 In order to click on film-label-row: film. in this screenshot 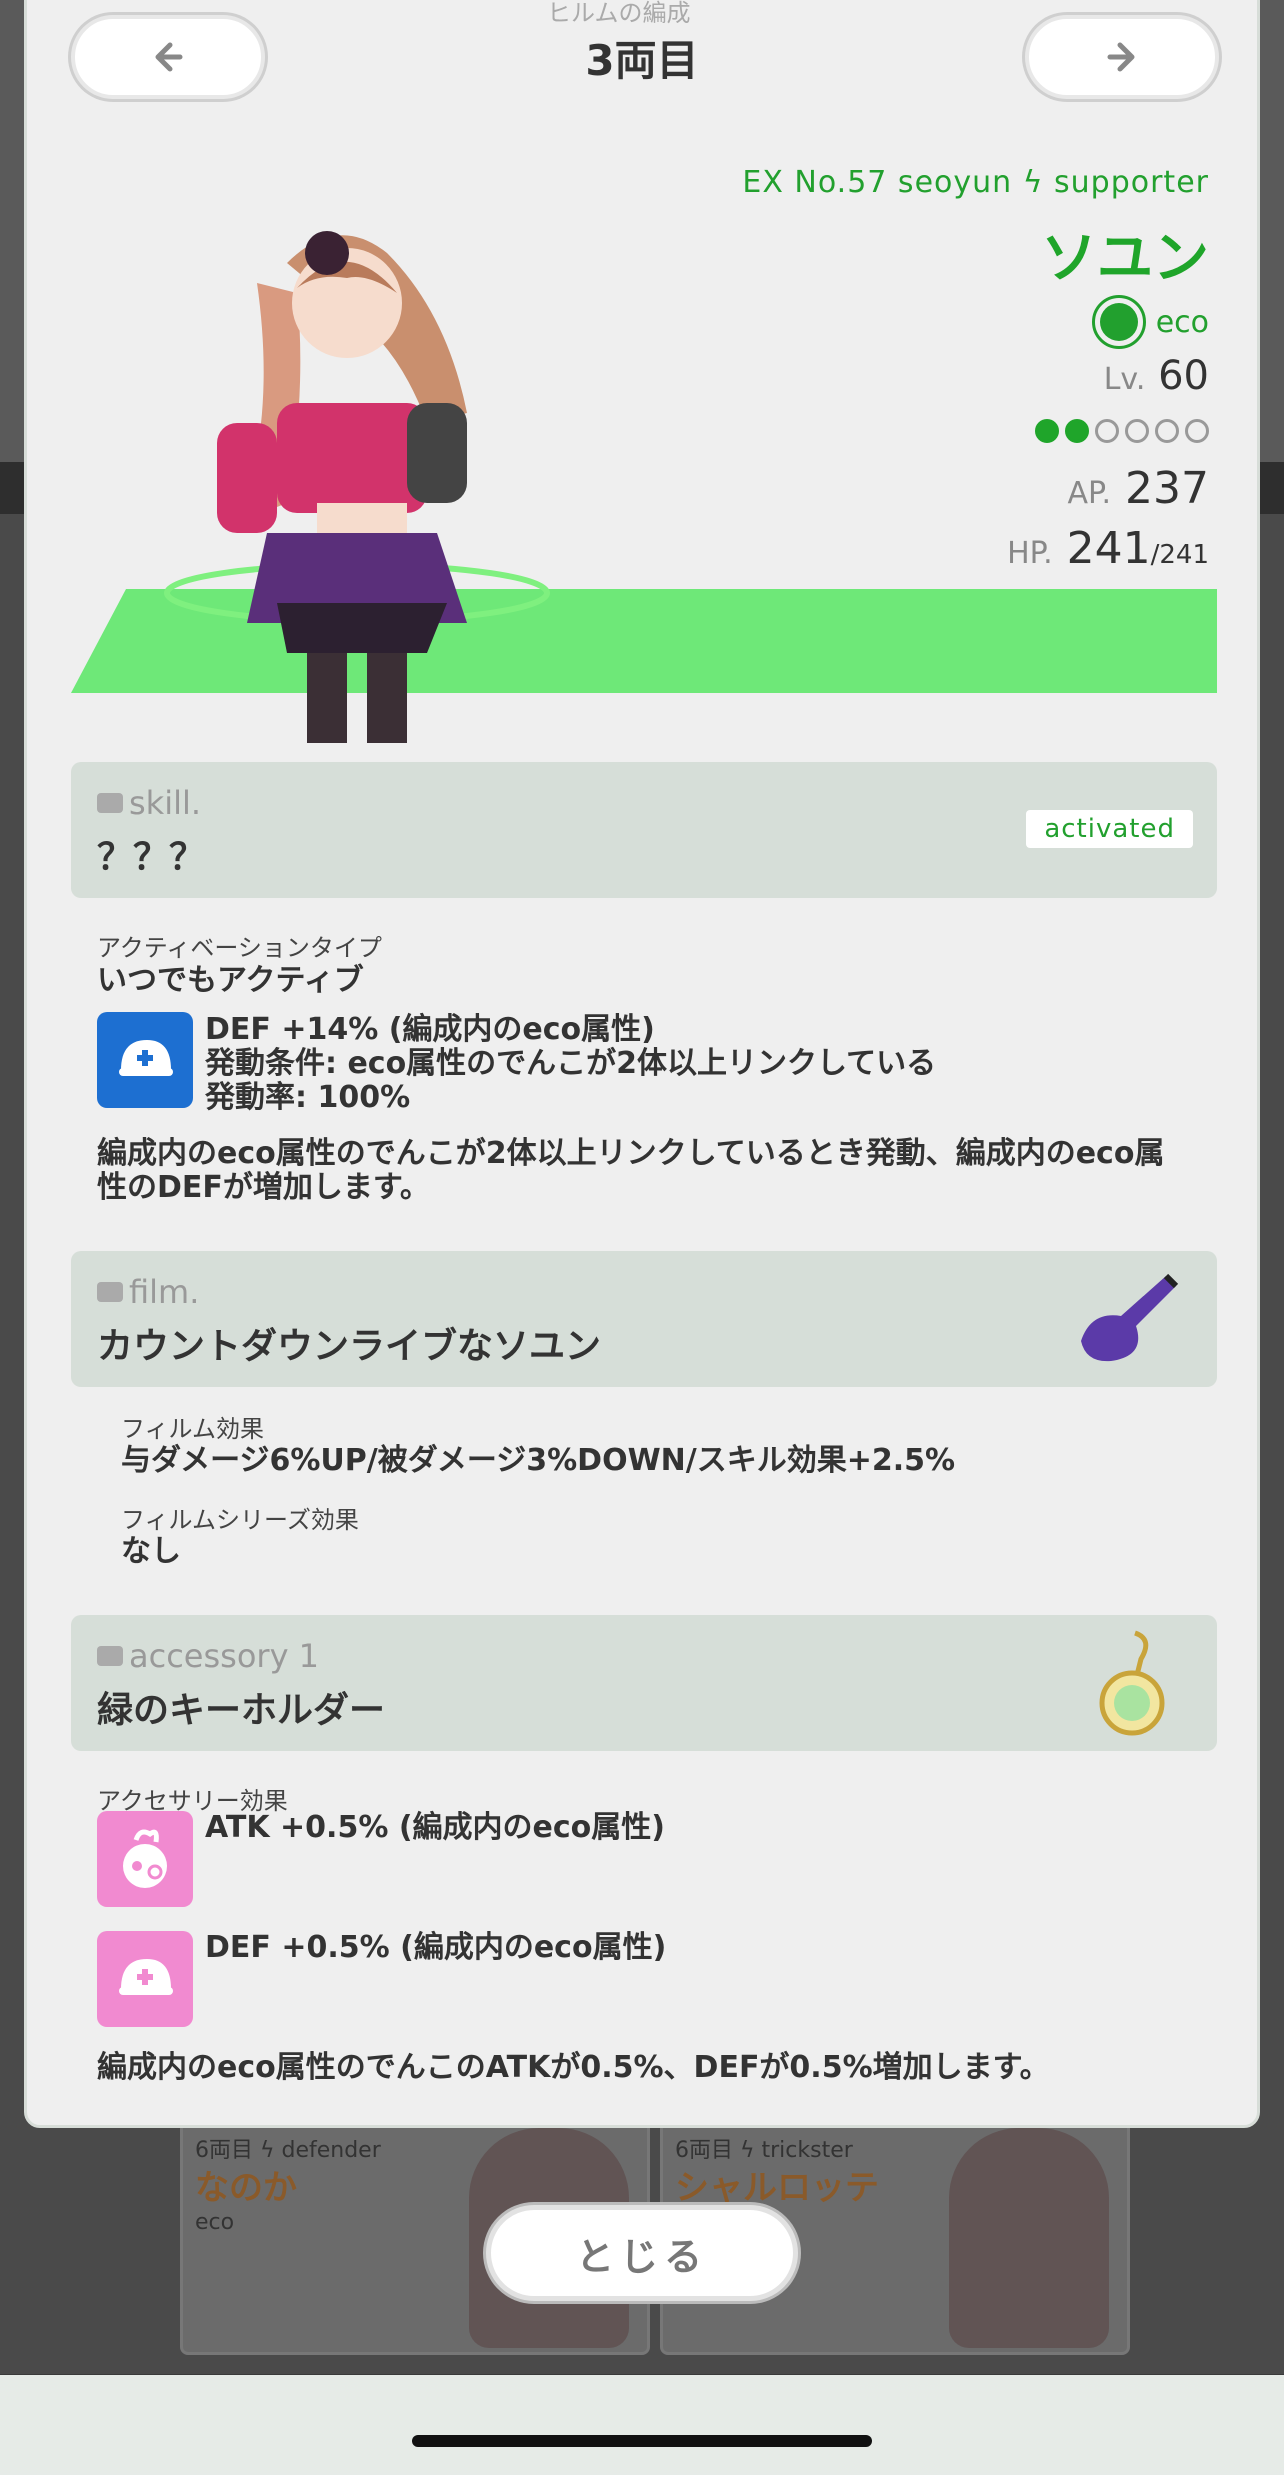, I will do `click(148, 1292)`.